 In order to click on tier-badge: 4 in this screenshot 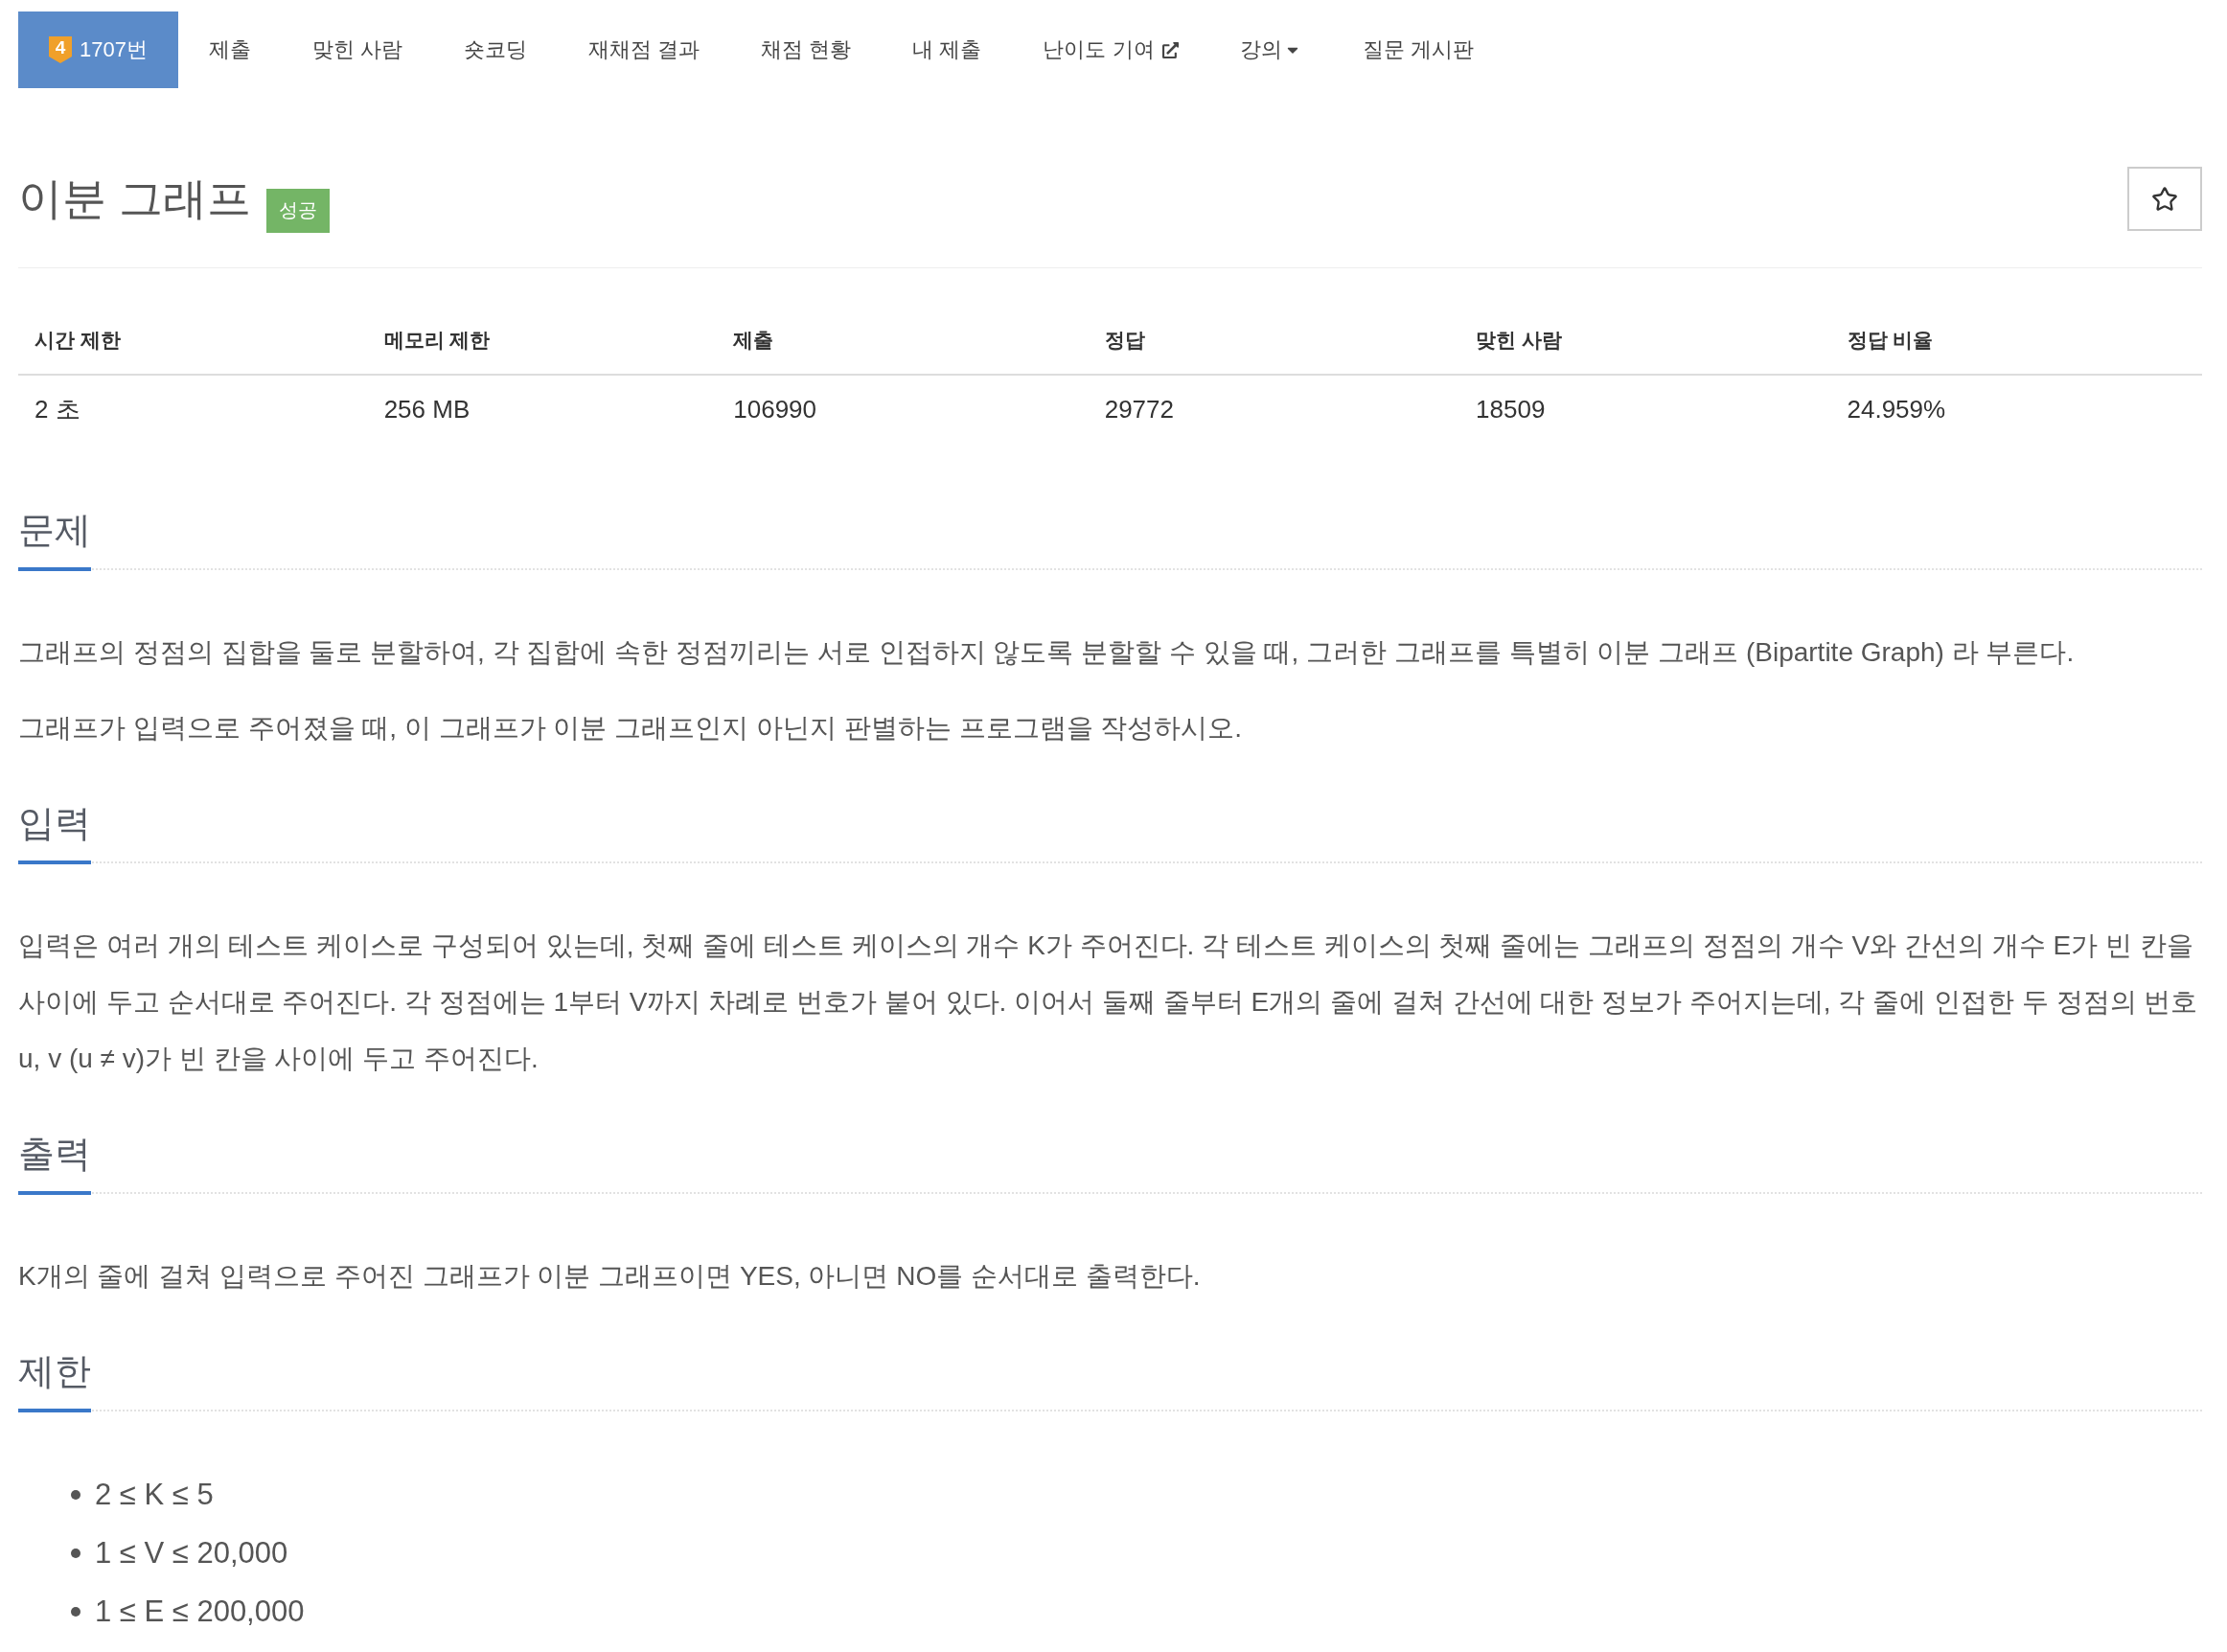, I will do `click(60, 49)`.